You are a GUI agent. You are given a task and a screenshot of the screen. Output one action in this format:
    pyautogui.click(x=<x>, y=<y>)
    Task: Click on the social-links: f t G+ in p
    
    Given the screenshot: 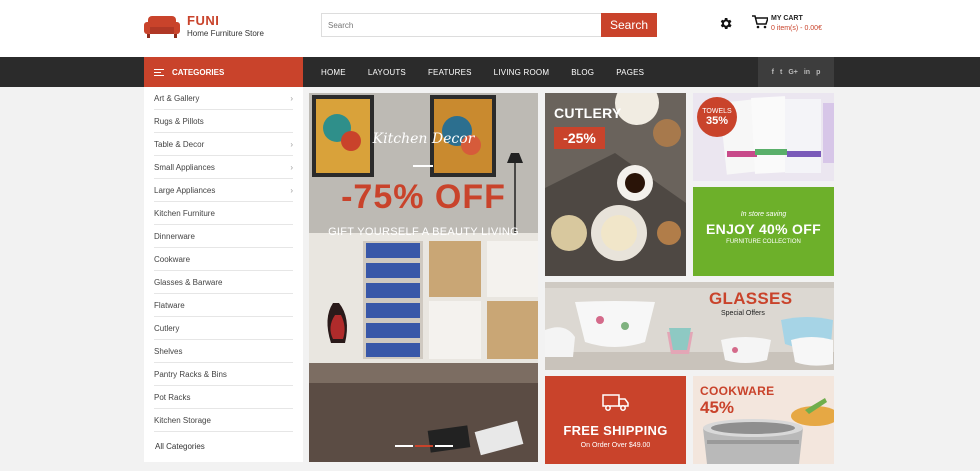 What is the action you would take?
    pyautogui.click(x=796, y=72)
    